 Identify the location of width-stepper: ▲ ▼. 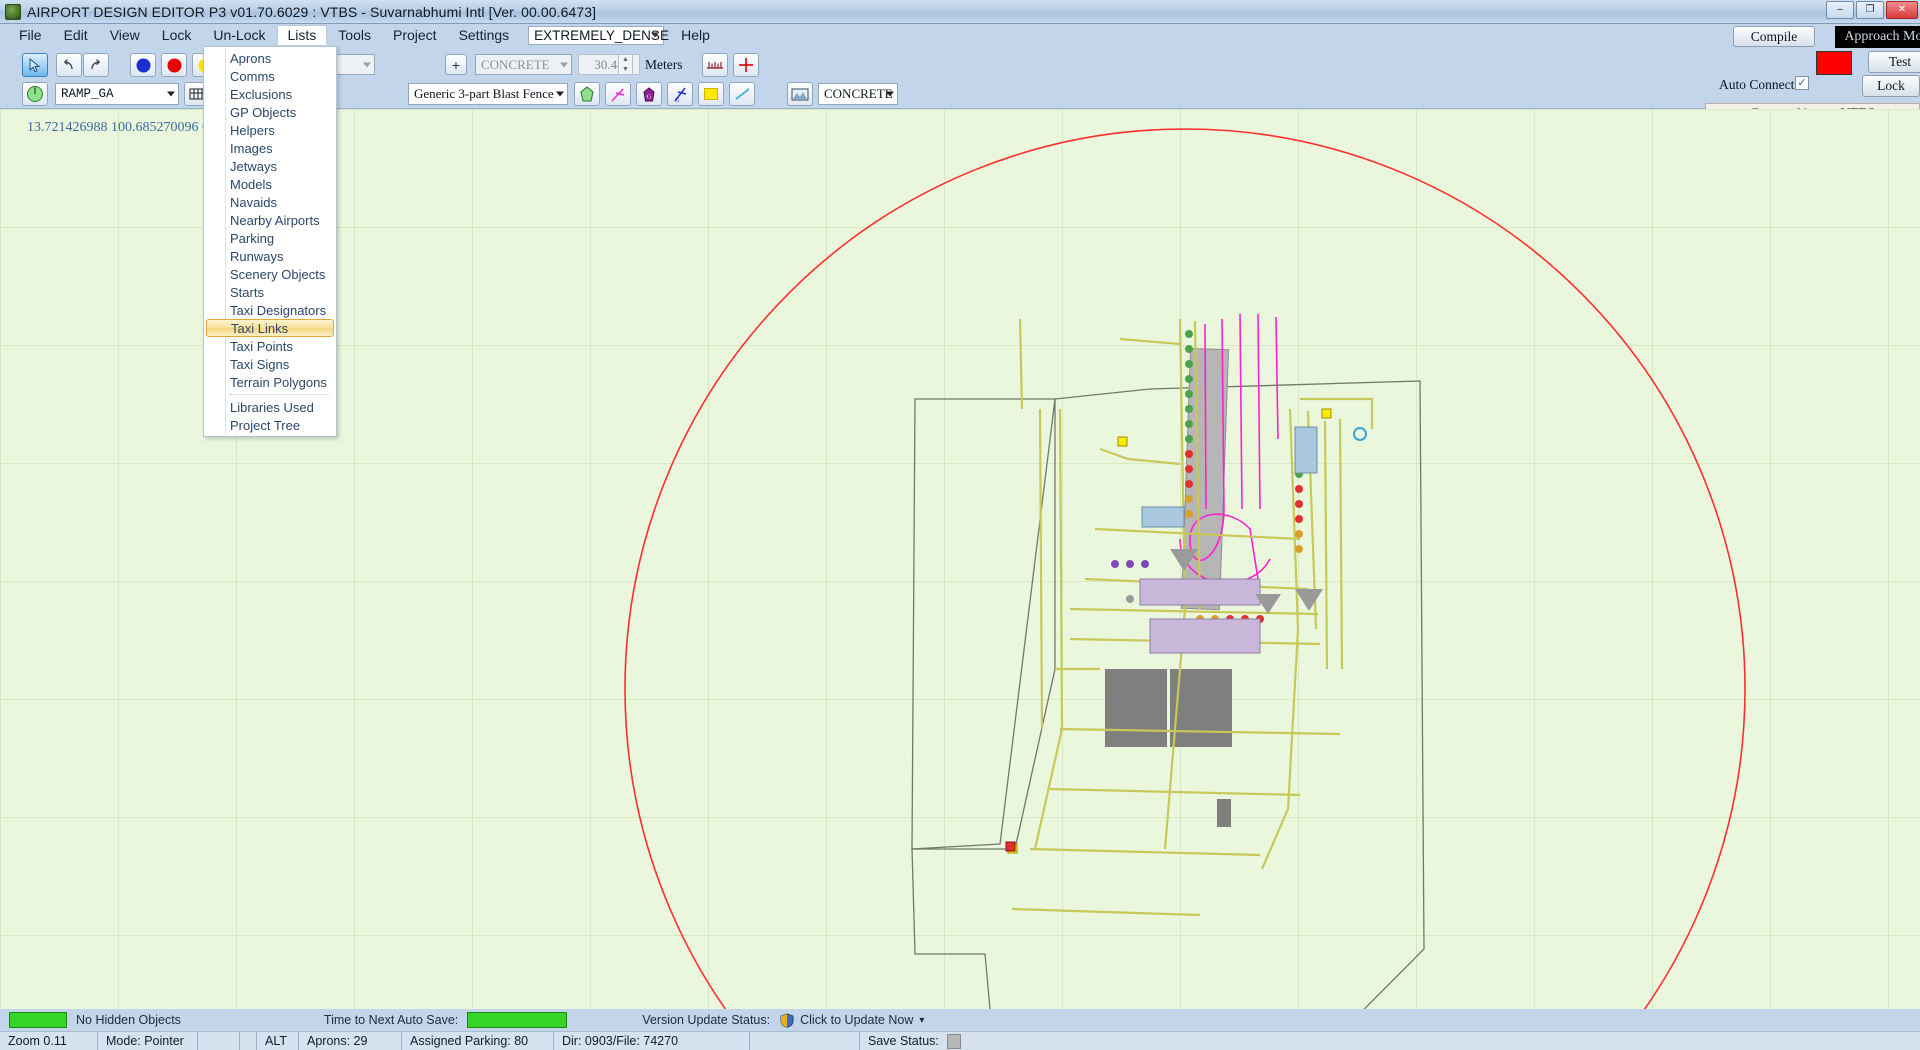
(625, 64).